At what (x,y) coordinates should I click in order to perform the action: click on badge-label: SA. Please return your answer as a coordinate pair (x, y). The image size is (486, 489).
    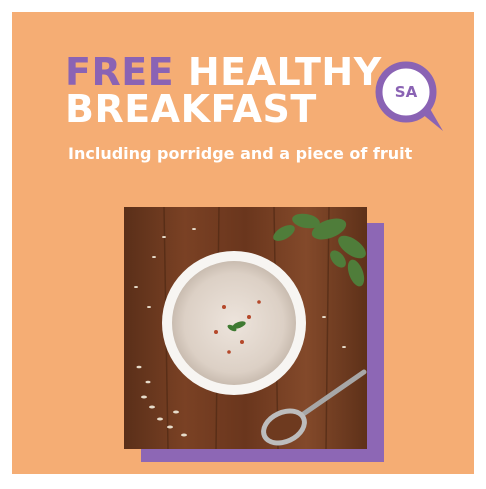
    Looking at the image, I should click on (406, 92).